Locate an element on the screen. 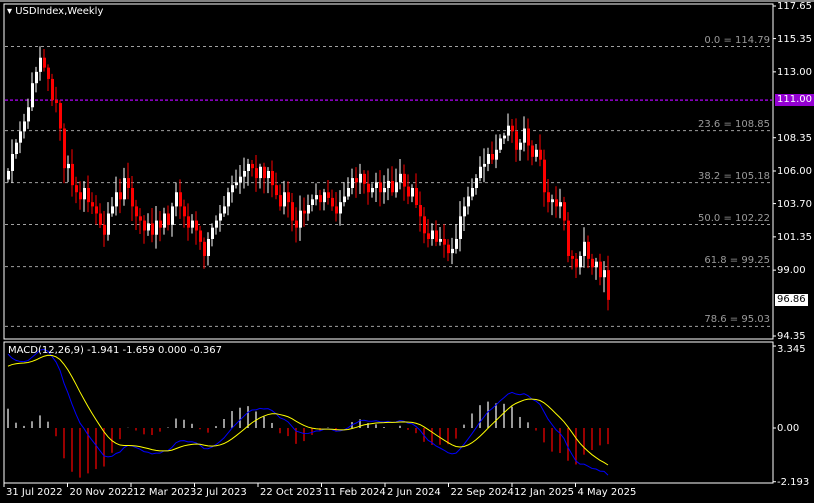 The width and height of the screenshot is (814, 503). price-axis-label: 101.35 is located at coordinates (794, 237).